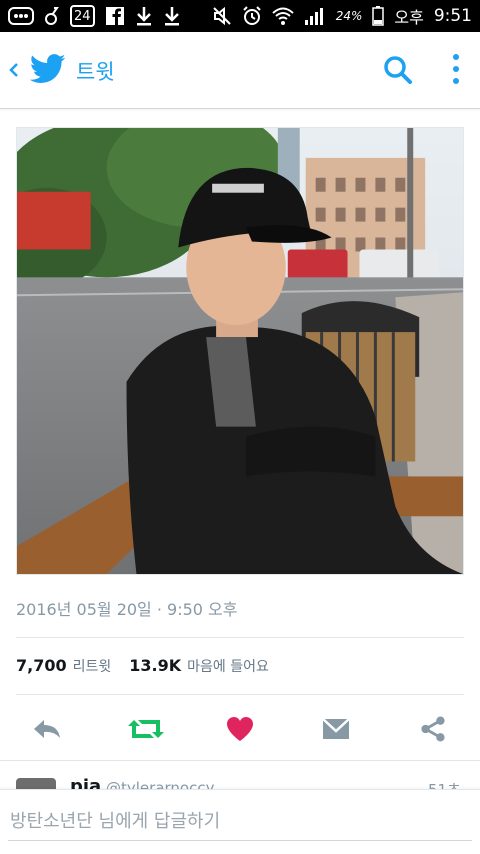 This screenshot has width=480, height=854. What do you see at coordinates (456, 69) in the screenshot?
I see `overflow-menu-icon` at bounding box center [456, 69].